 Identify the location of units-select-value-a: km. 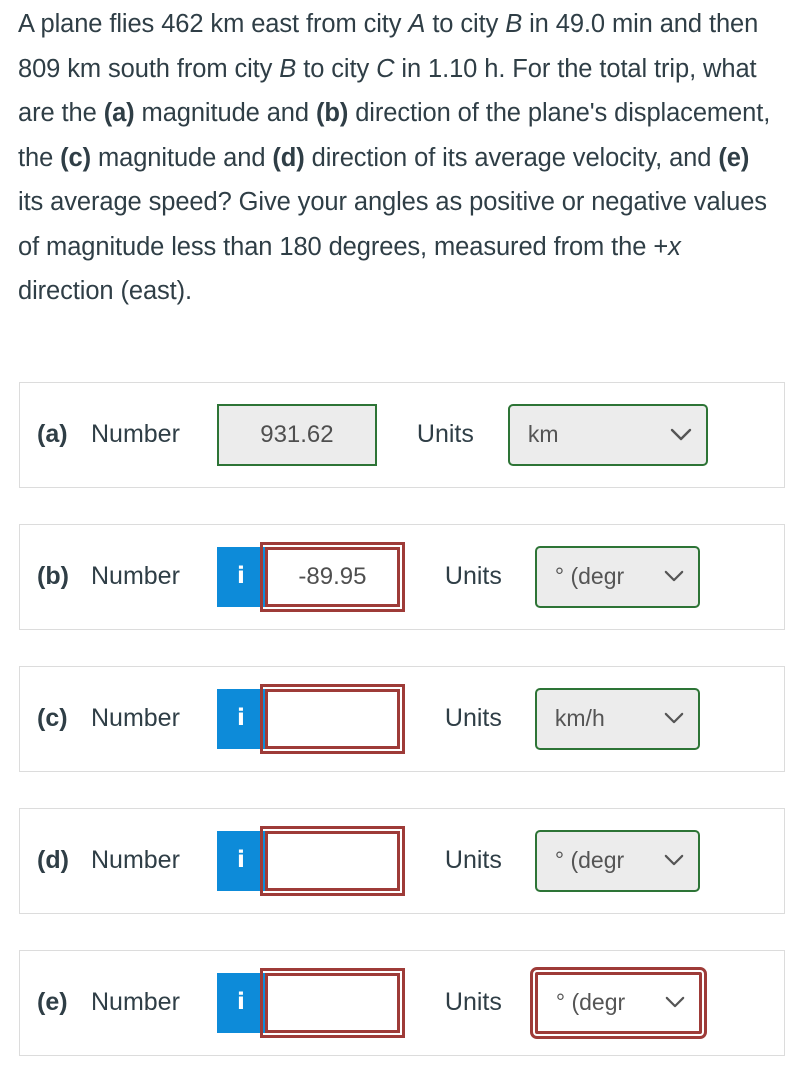
(543, 434).